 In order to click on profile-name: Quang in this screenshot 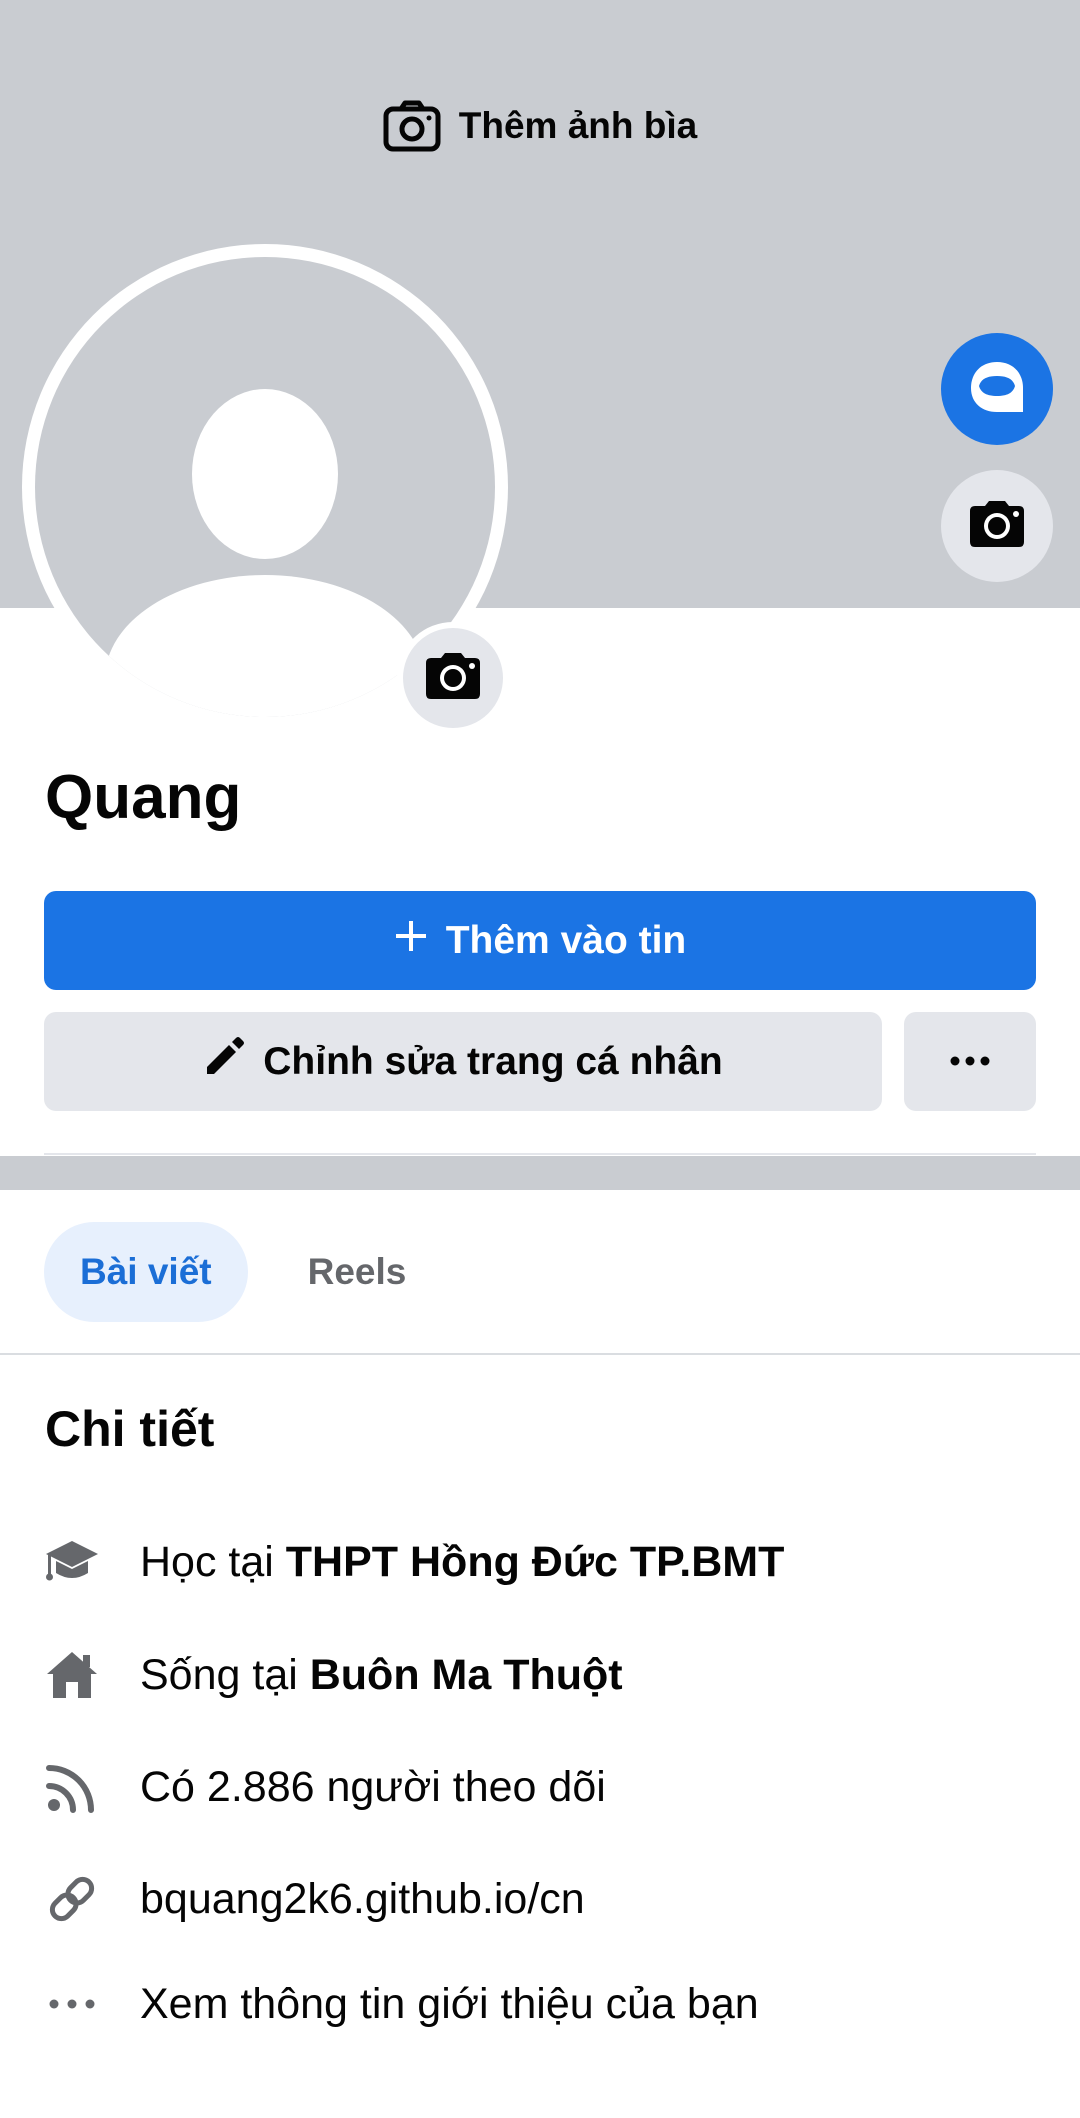, I will do `click(143, 797)`.